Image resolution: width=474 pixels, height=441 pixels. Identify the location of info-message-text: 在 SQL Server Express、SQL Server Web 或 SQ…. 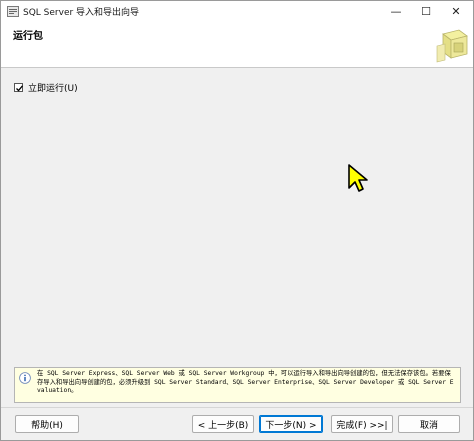
(245, 382).